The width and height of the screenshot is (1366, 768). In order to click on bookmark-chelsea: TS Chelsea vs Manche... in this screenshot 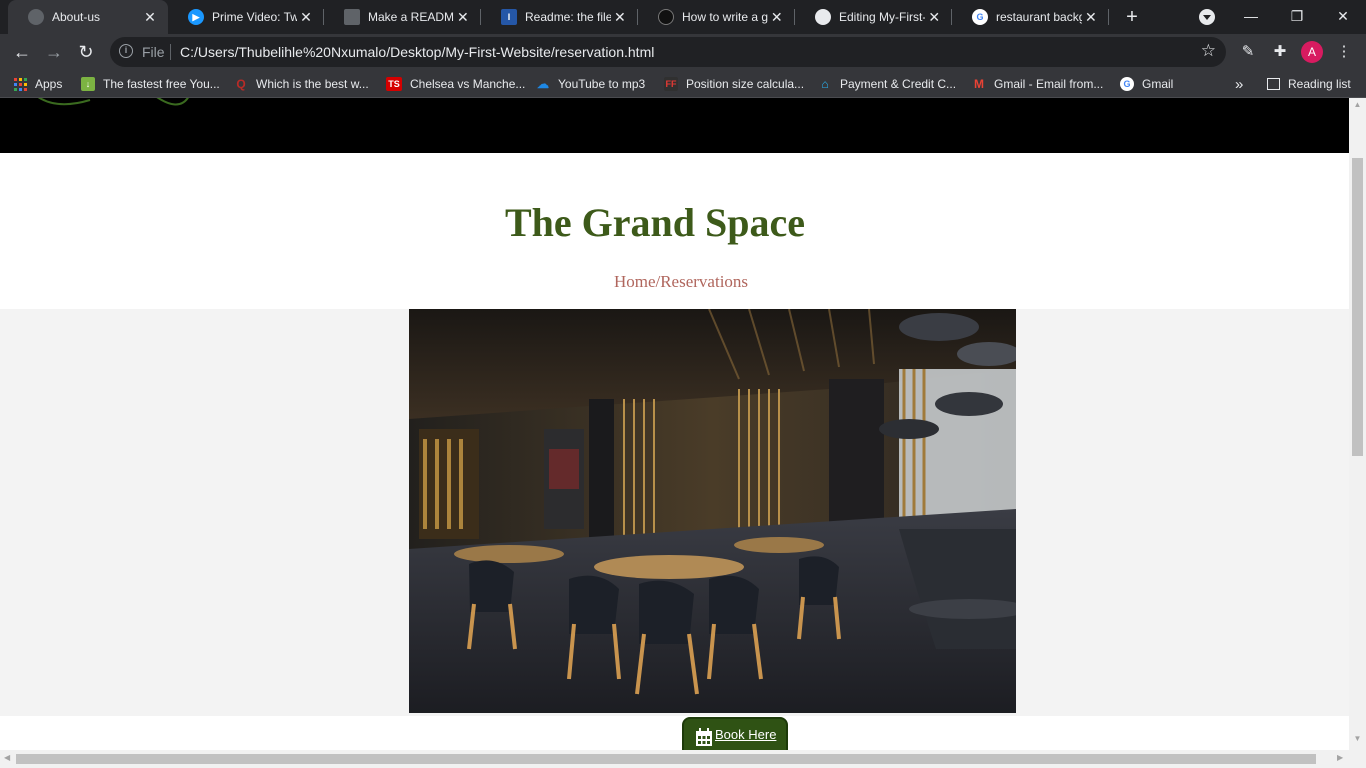, I will do `click(455, 84)`.